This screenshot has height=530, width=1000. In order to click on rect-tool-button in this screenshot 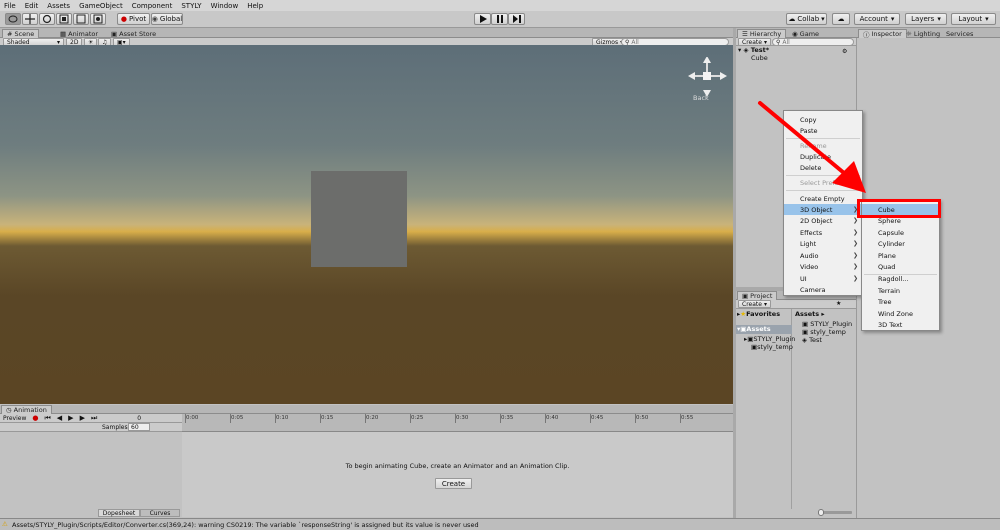, I will do `click(81, 19)`.